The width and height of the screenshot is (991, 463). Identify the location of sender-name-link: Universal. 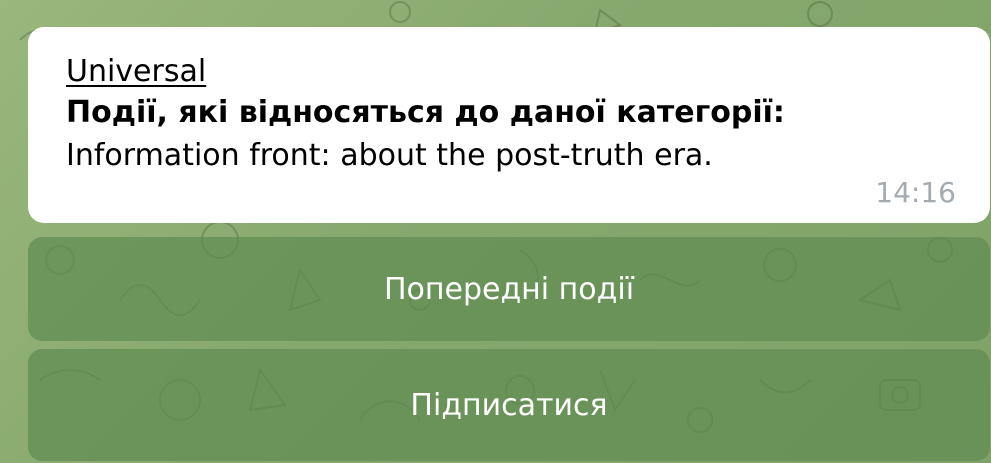
(510, 72).